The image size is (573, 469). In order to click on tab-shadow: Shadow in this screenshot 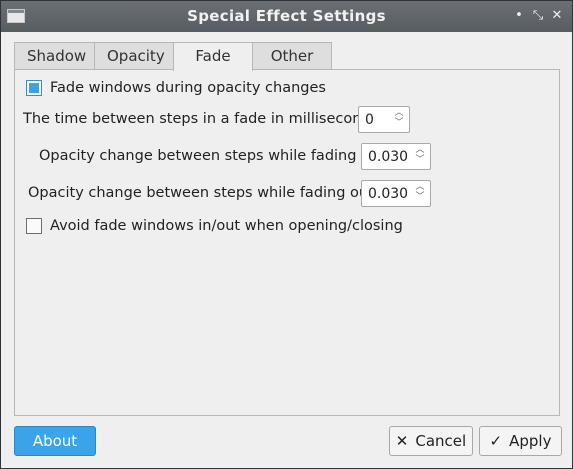, I will do `click(54, 56)`.